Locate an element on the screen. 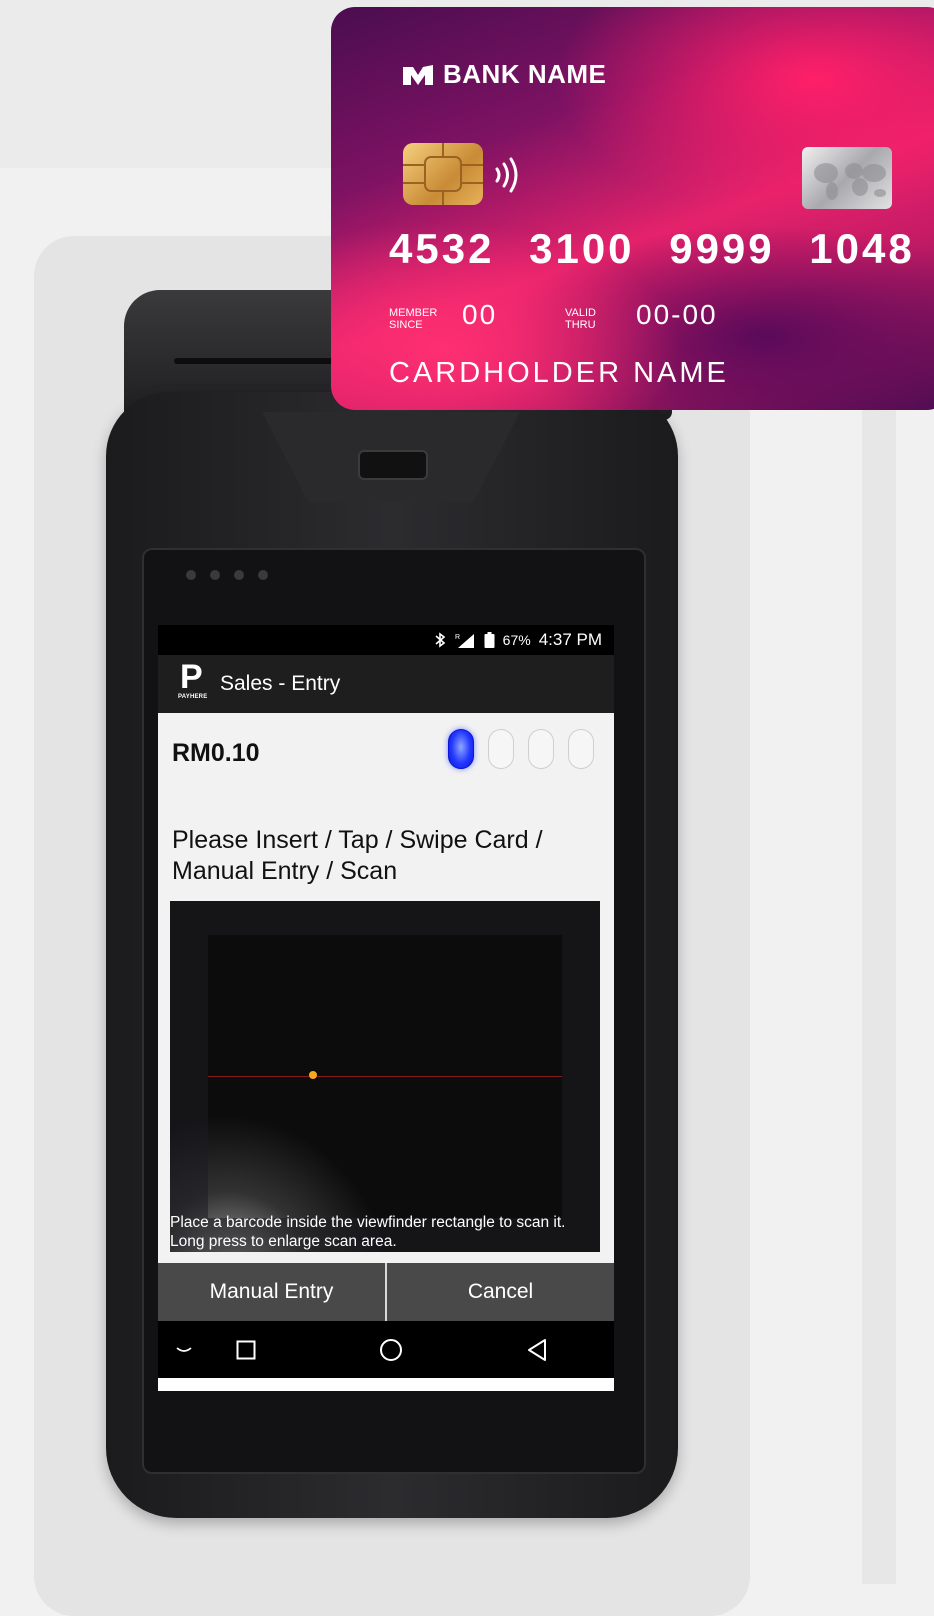  focus-point is located at coordinates (313, 1075).